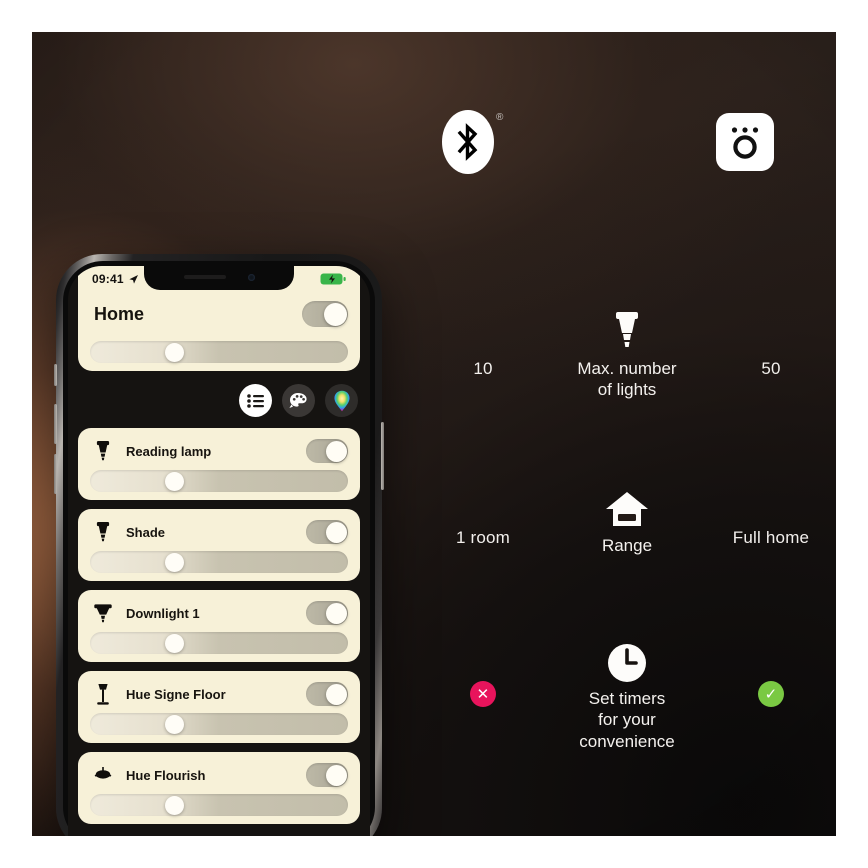 The height and width of the screenshot is (868, 868). Describe the element at coordinates (55, 474) in the screenshot. I see `volume-down-button` at that location.